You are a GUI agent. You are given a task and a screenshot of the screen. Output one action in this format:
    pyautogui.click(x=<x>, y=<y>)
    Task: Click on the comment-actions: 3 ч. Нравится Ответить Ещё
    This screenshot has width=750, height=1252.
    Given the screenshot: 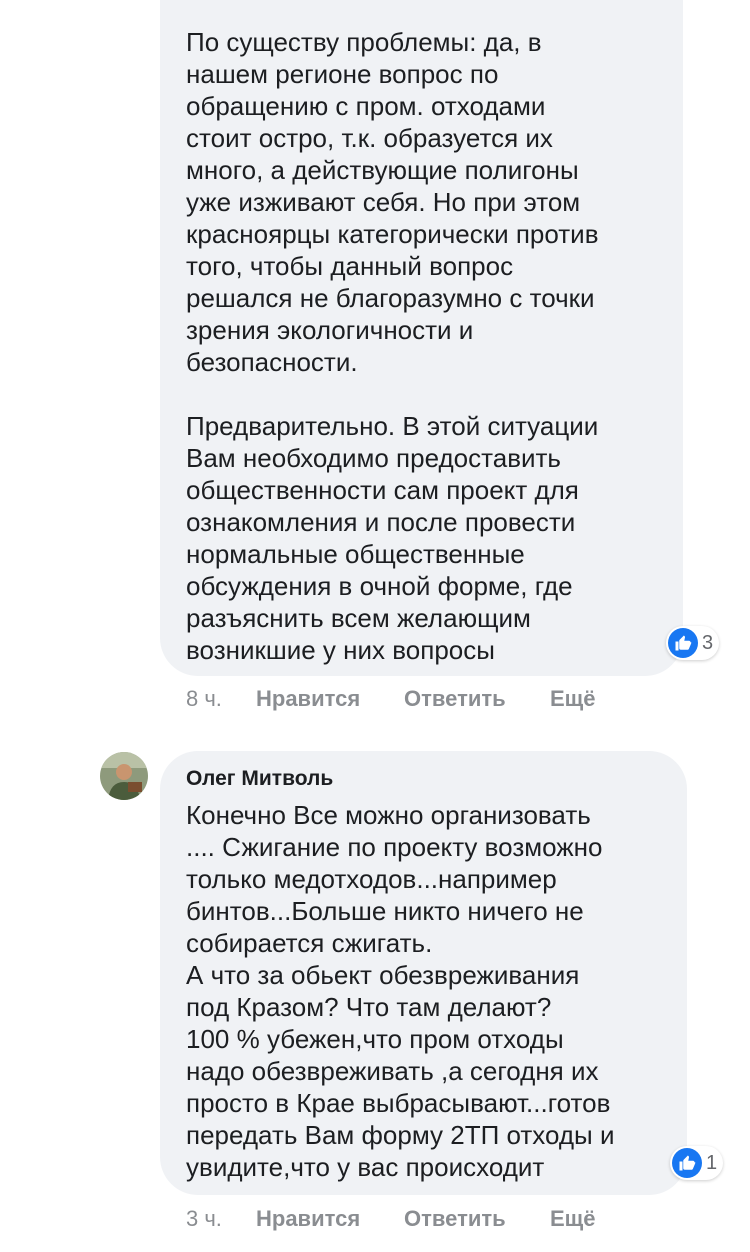 What is the action you would take?
    pyautogui.click(x=390, y=1219)
    